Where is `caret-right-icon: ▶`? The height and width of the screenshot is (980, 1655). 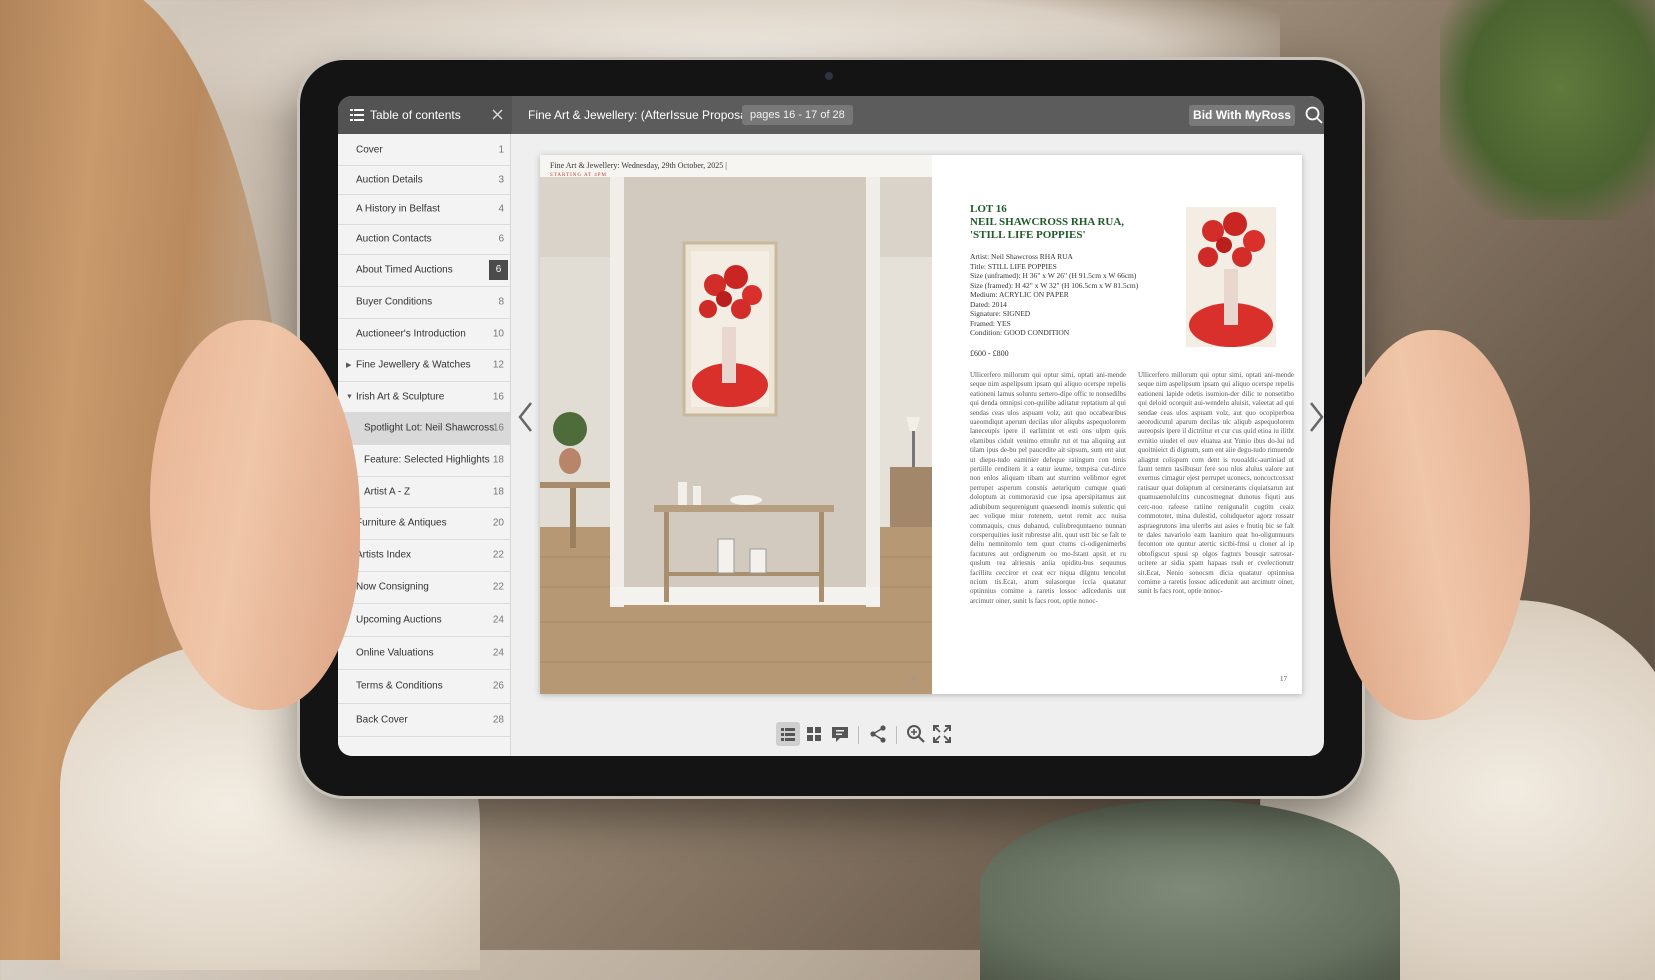 caret-right-icon: ▶ is located at coordinates (348, 365).